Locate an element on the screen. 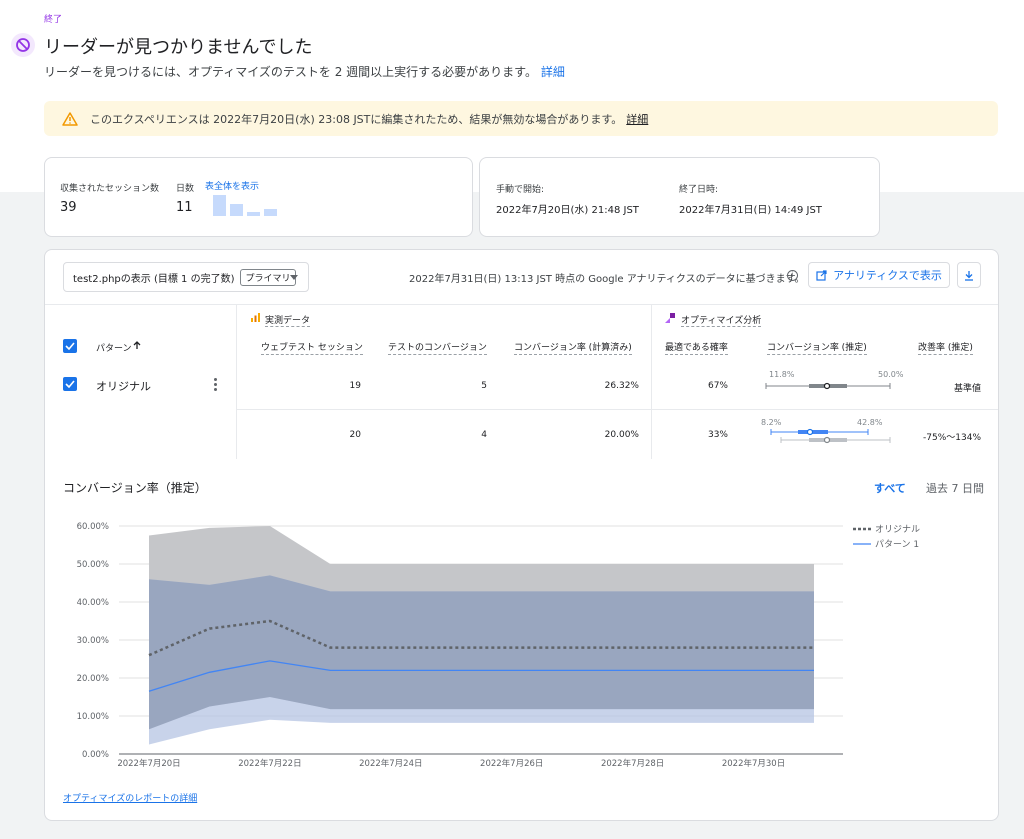  observed-section-header: 実測データ is located at coordinates (288, 320).